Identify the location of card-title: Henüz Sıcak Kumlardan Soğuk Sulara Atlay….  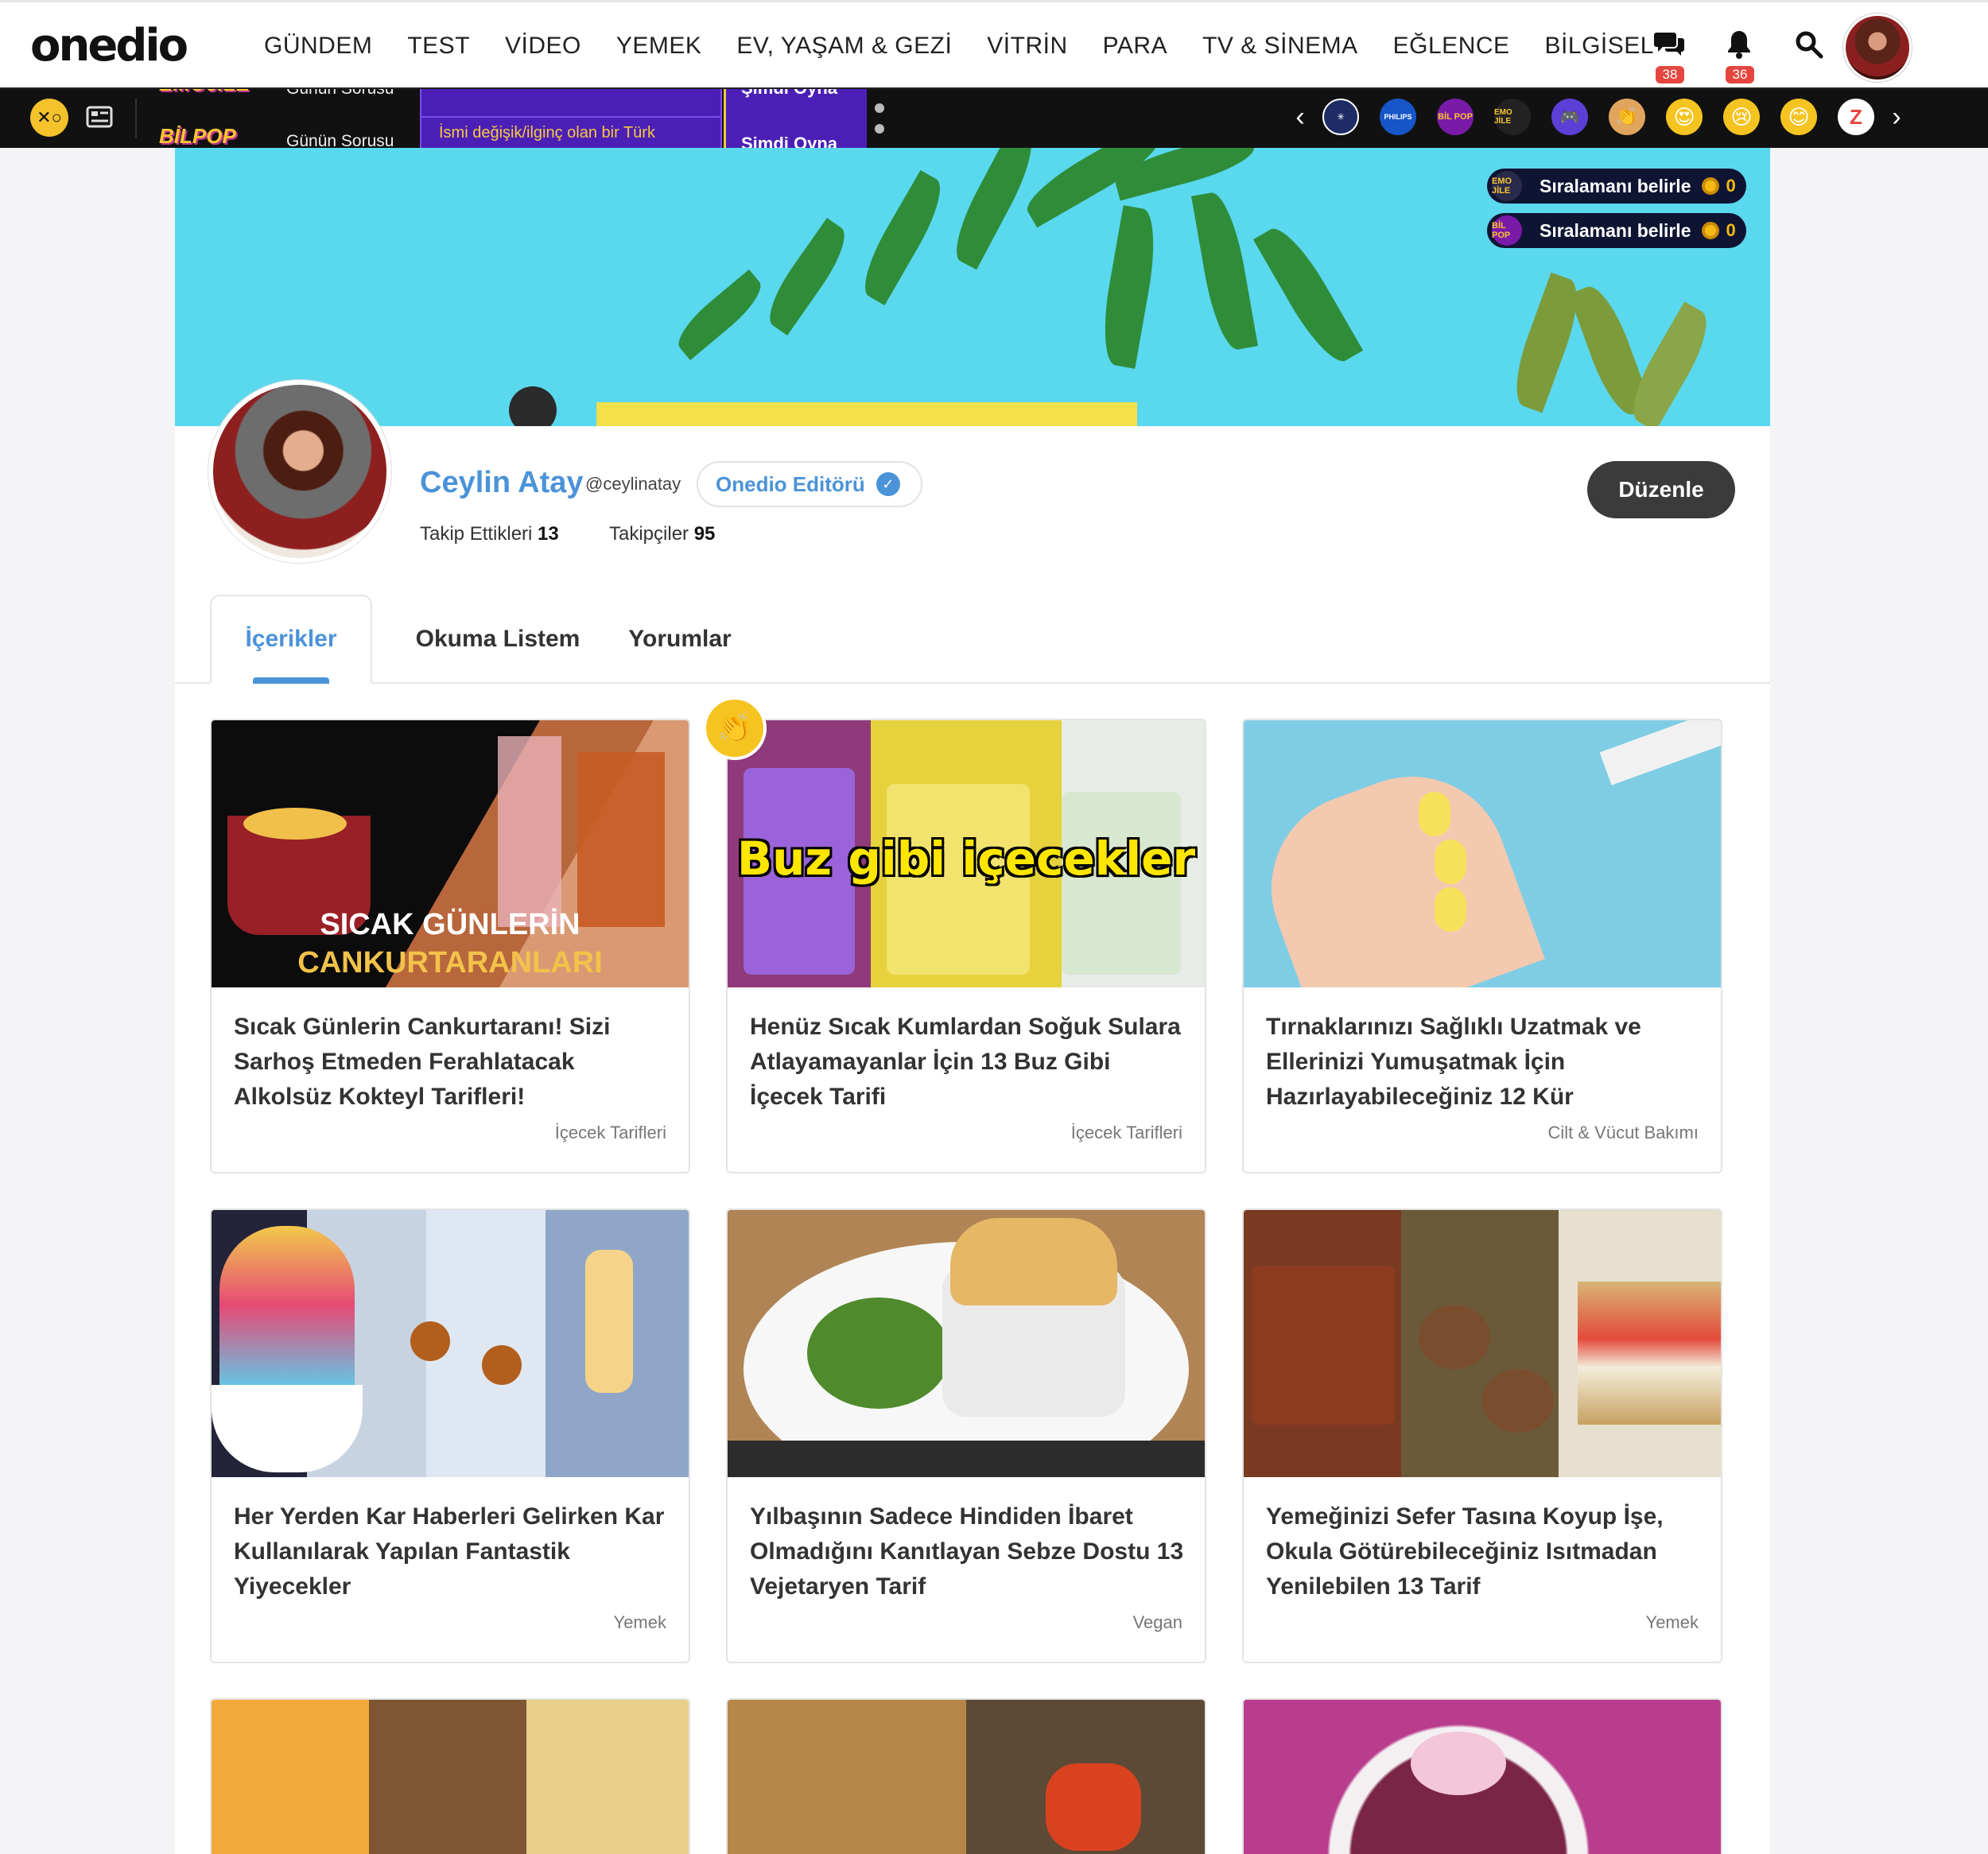
(968, 1062).